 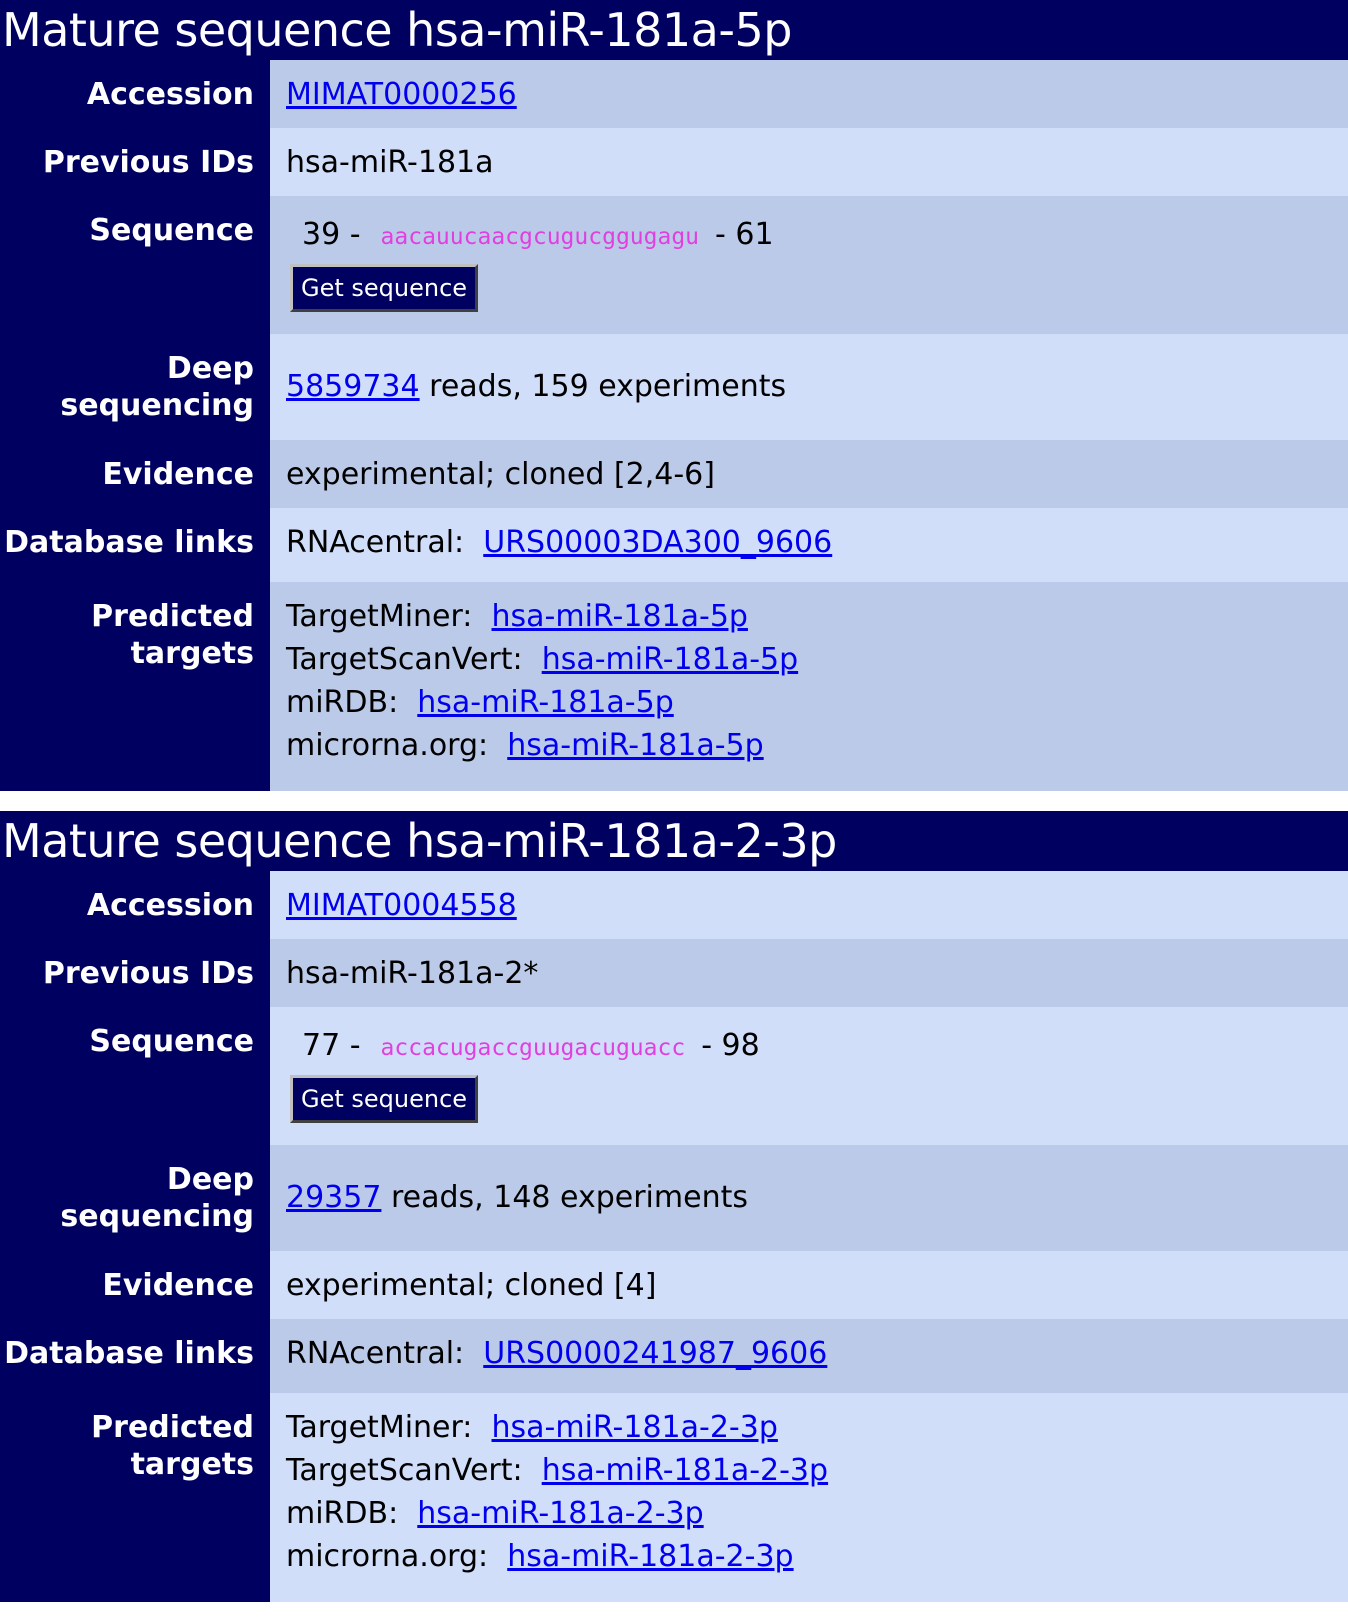 I want to click on targetscanvert-link: hsa-miR-181a-2-3p, so click(x=685, y=1470).